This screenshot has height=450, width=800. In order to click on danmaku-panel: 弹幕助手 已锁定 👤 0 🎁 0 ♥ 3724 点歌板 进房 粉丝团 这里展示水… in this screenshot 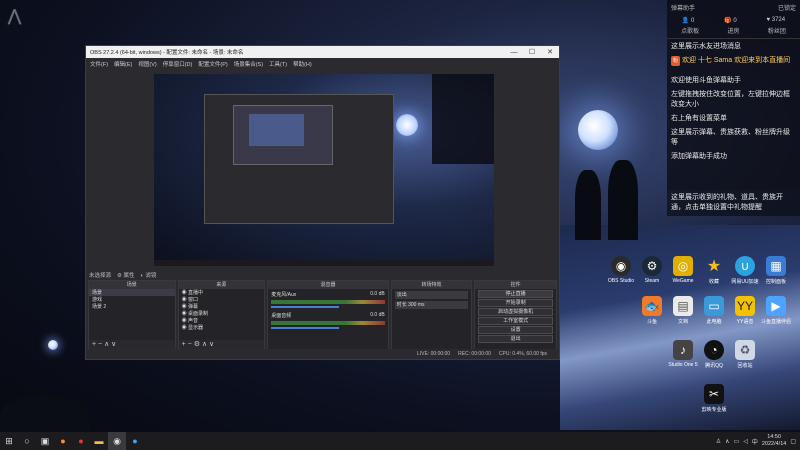, I will do `click(733, 95)`.